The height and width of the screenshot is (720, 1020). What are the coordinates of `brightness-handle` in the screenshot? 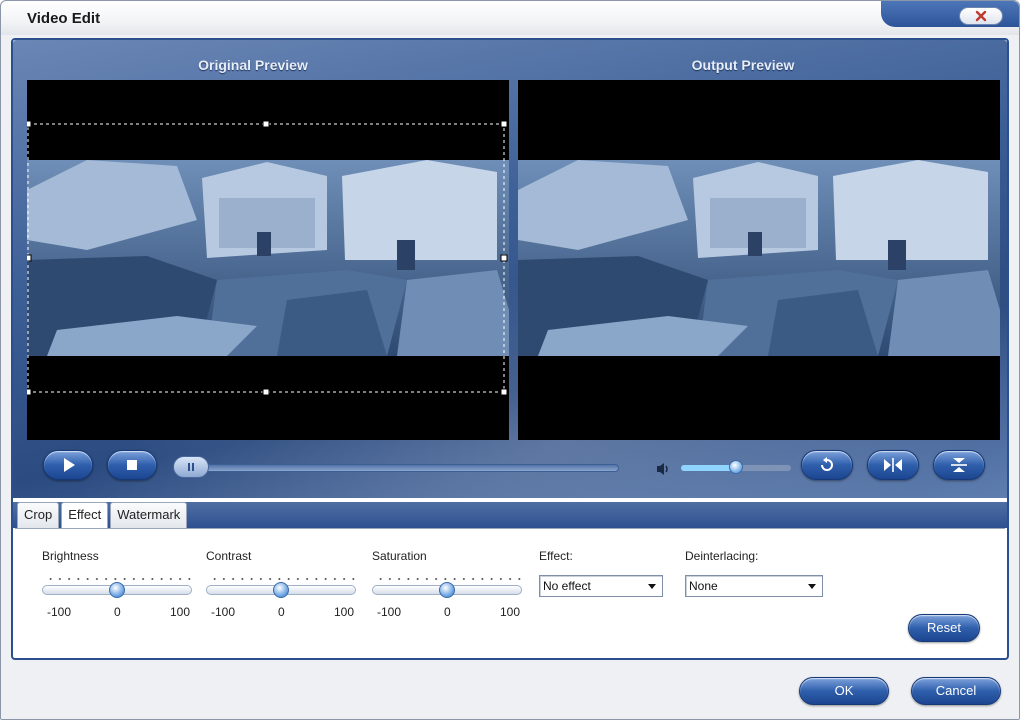 It's located at (117, 590).